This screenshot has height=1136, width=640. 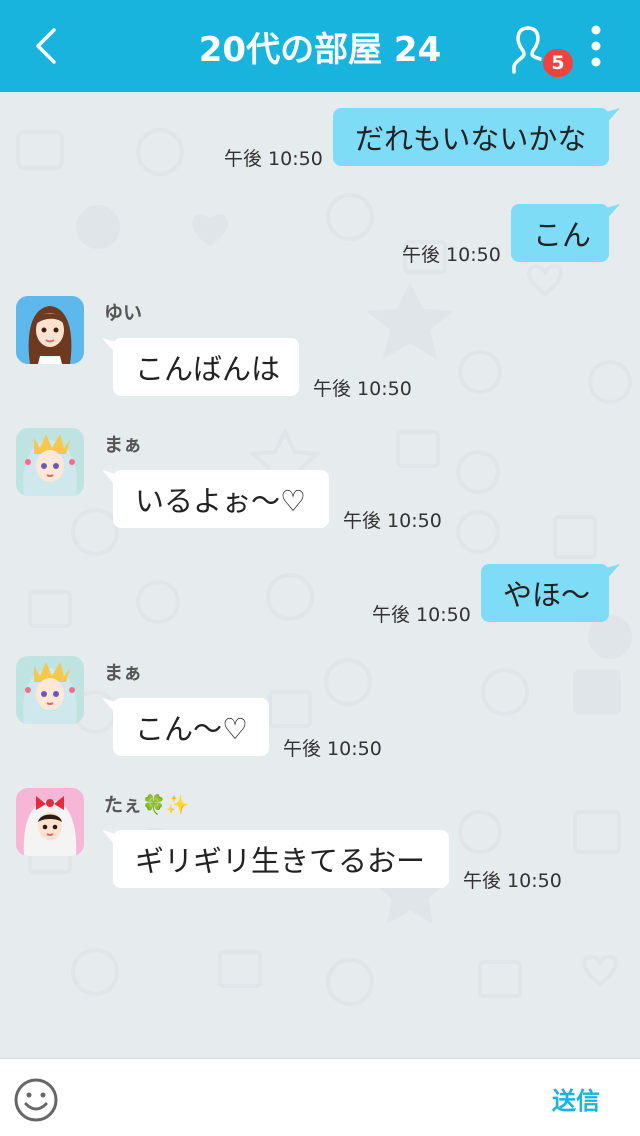 I want to click on message-text: いるよぉ〜♡, so click(x=220, y=501).